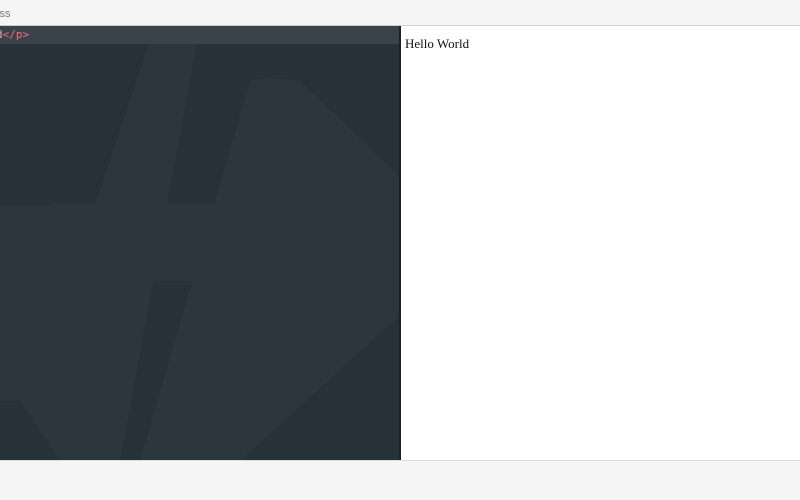 The image size is (800, 500). What do you see at coordinates (199, 35) in the screenshot?
I see `active-code-line: d</p>` at bounding box center [199, 35].